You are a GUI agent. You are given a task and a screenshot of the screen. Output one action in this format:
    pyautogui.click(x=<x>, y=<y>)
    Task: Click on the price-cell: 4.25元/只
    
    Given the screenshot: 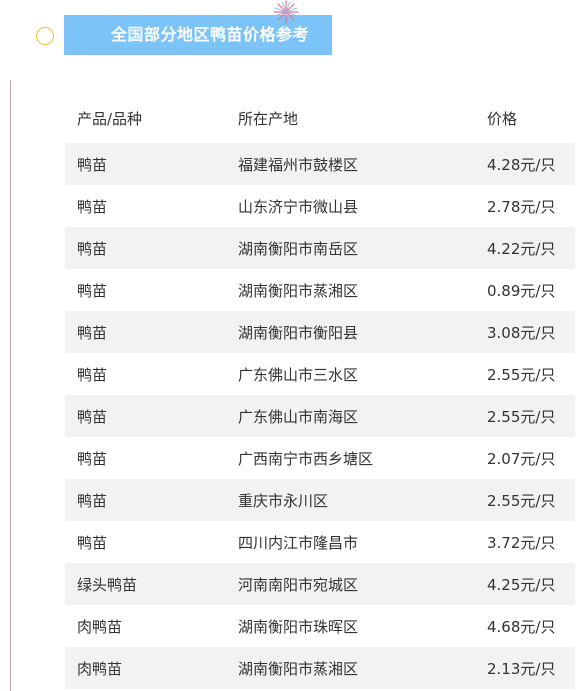 What is the action you would take?
    pyautogui.click(x=521, y=584)
    